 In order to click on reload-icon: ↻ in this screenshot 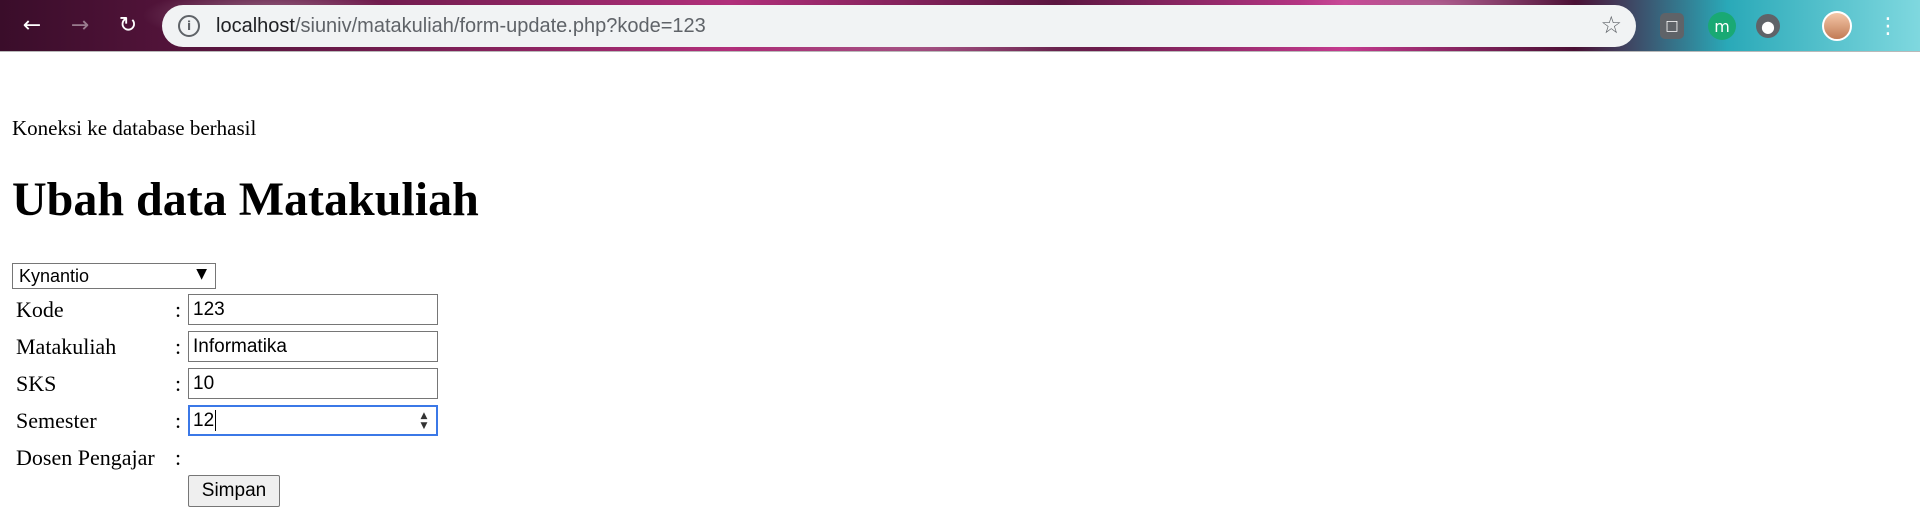, I will do `click(128, 25)`.